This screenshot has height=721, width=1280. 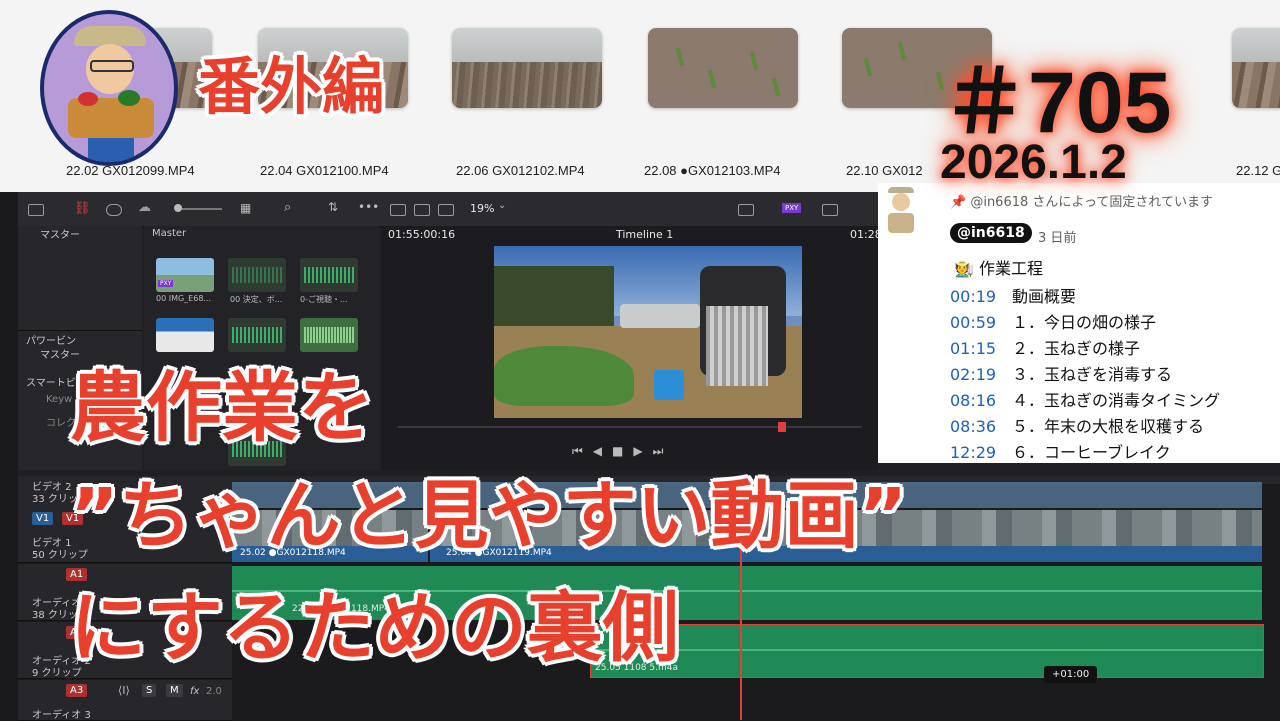 What do you see at coordinates (374, 627) in the screenshot?
I see `headline-line-3: にするための裏側` at bounding box center [374, 627].